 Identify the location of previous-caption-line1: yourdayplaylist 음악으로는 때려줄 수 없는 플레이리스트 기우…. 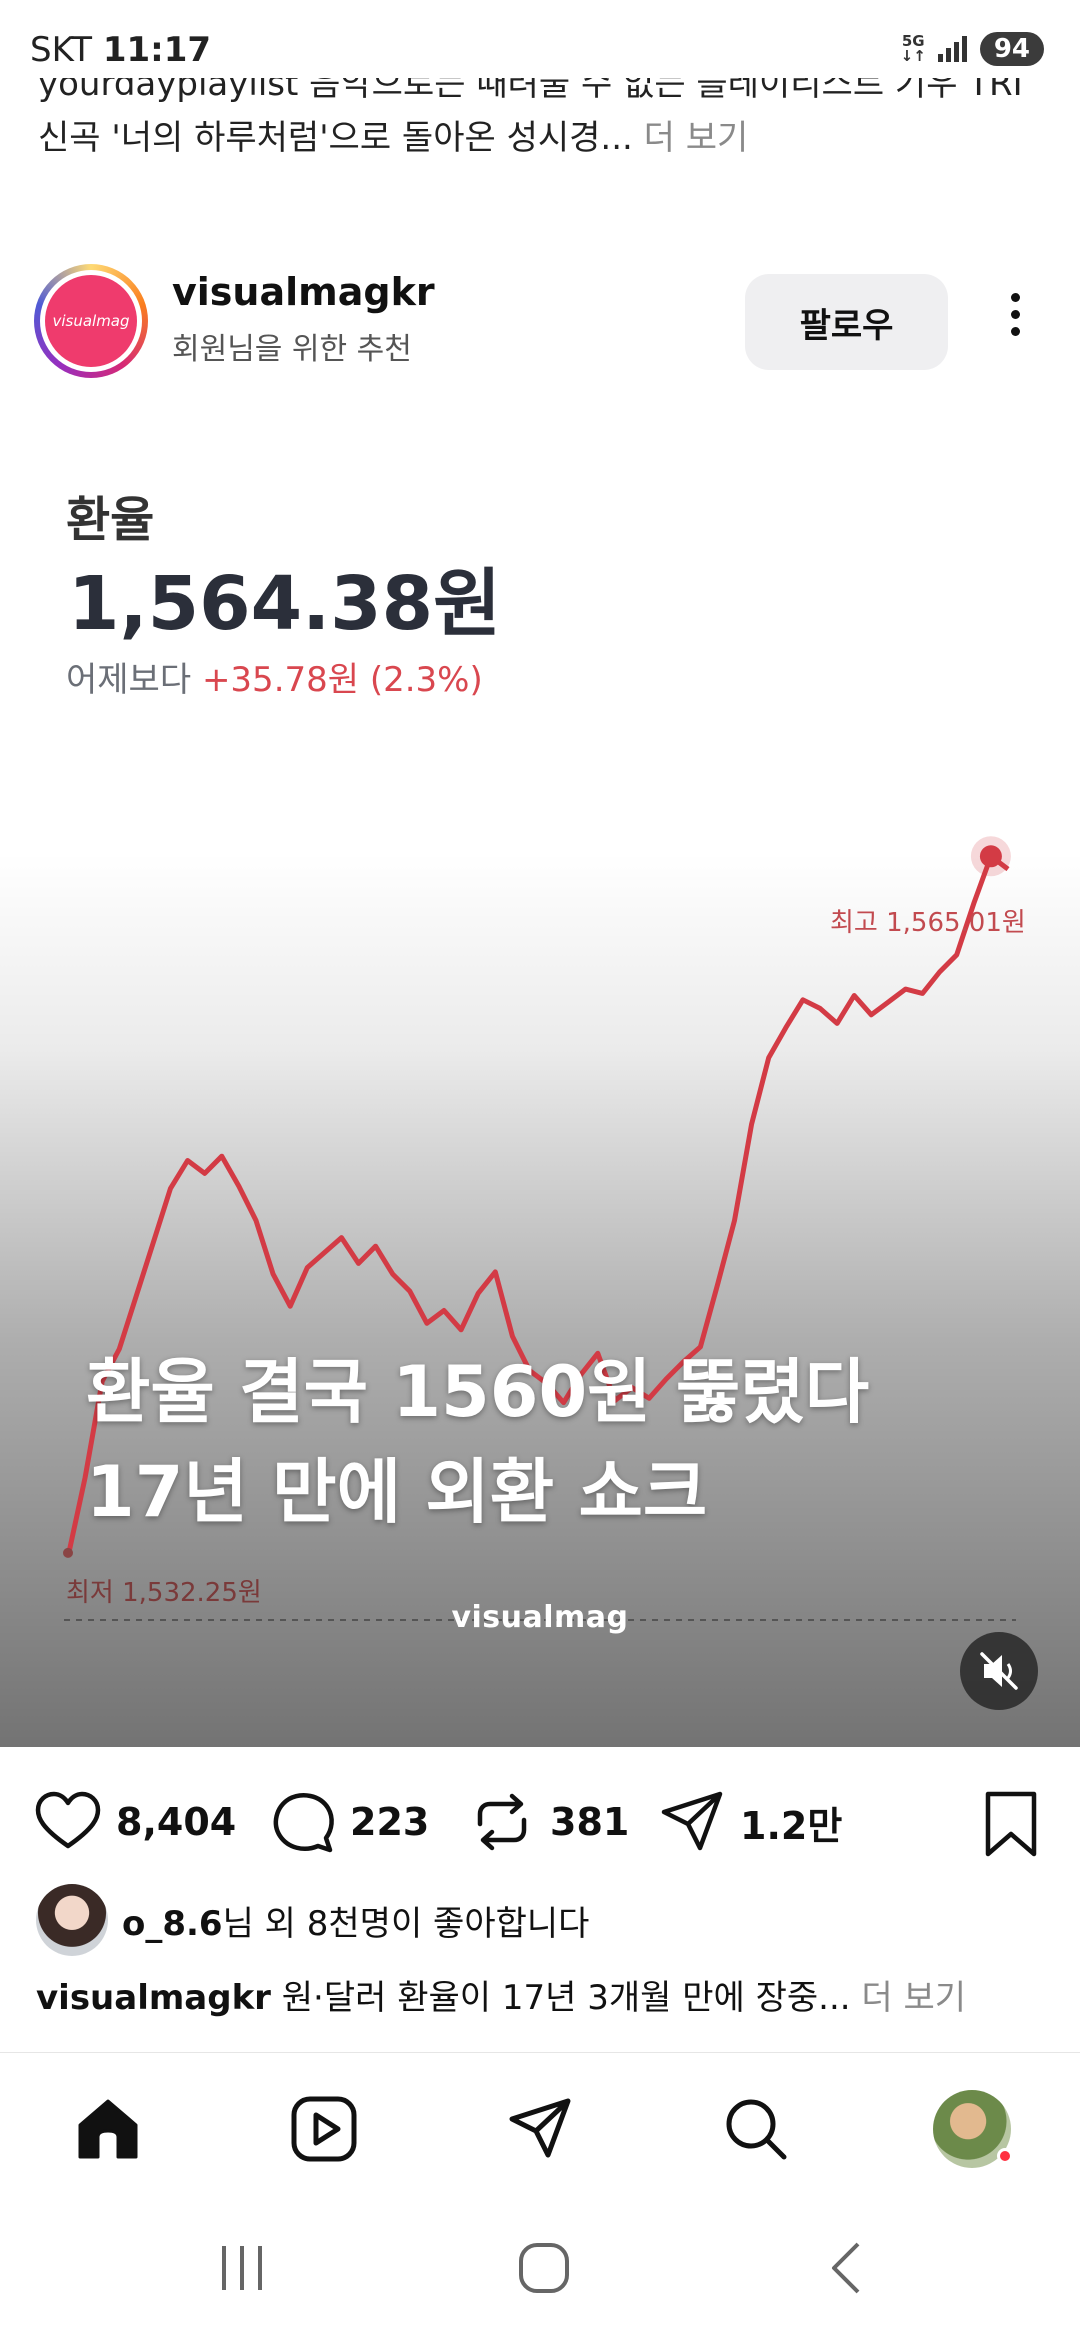
(543, 95).